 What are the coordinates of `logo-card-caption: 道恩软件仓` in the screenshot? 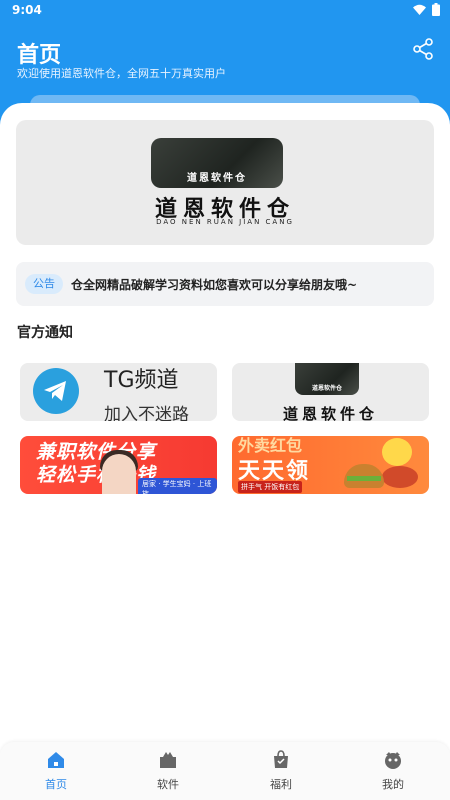 It's located at (326, 388).